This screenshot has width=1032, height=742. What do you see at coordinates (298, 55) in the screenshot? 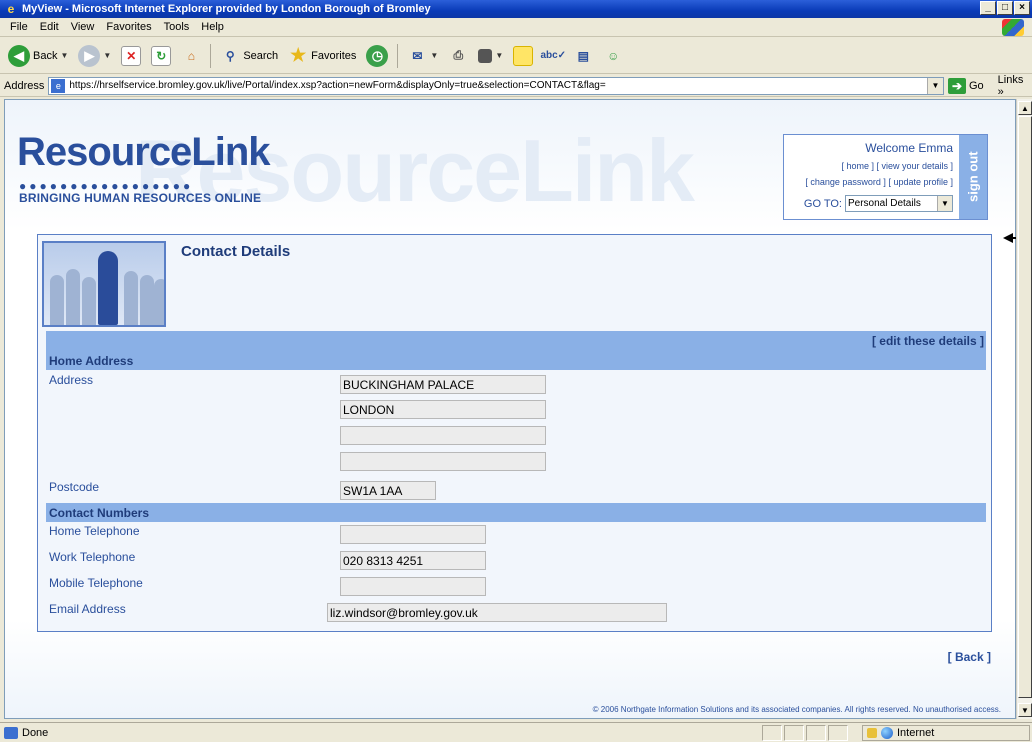
I see `star-icon: ★` at bounding box center [298, 55].